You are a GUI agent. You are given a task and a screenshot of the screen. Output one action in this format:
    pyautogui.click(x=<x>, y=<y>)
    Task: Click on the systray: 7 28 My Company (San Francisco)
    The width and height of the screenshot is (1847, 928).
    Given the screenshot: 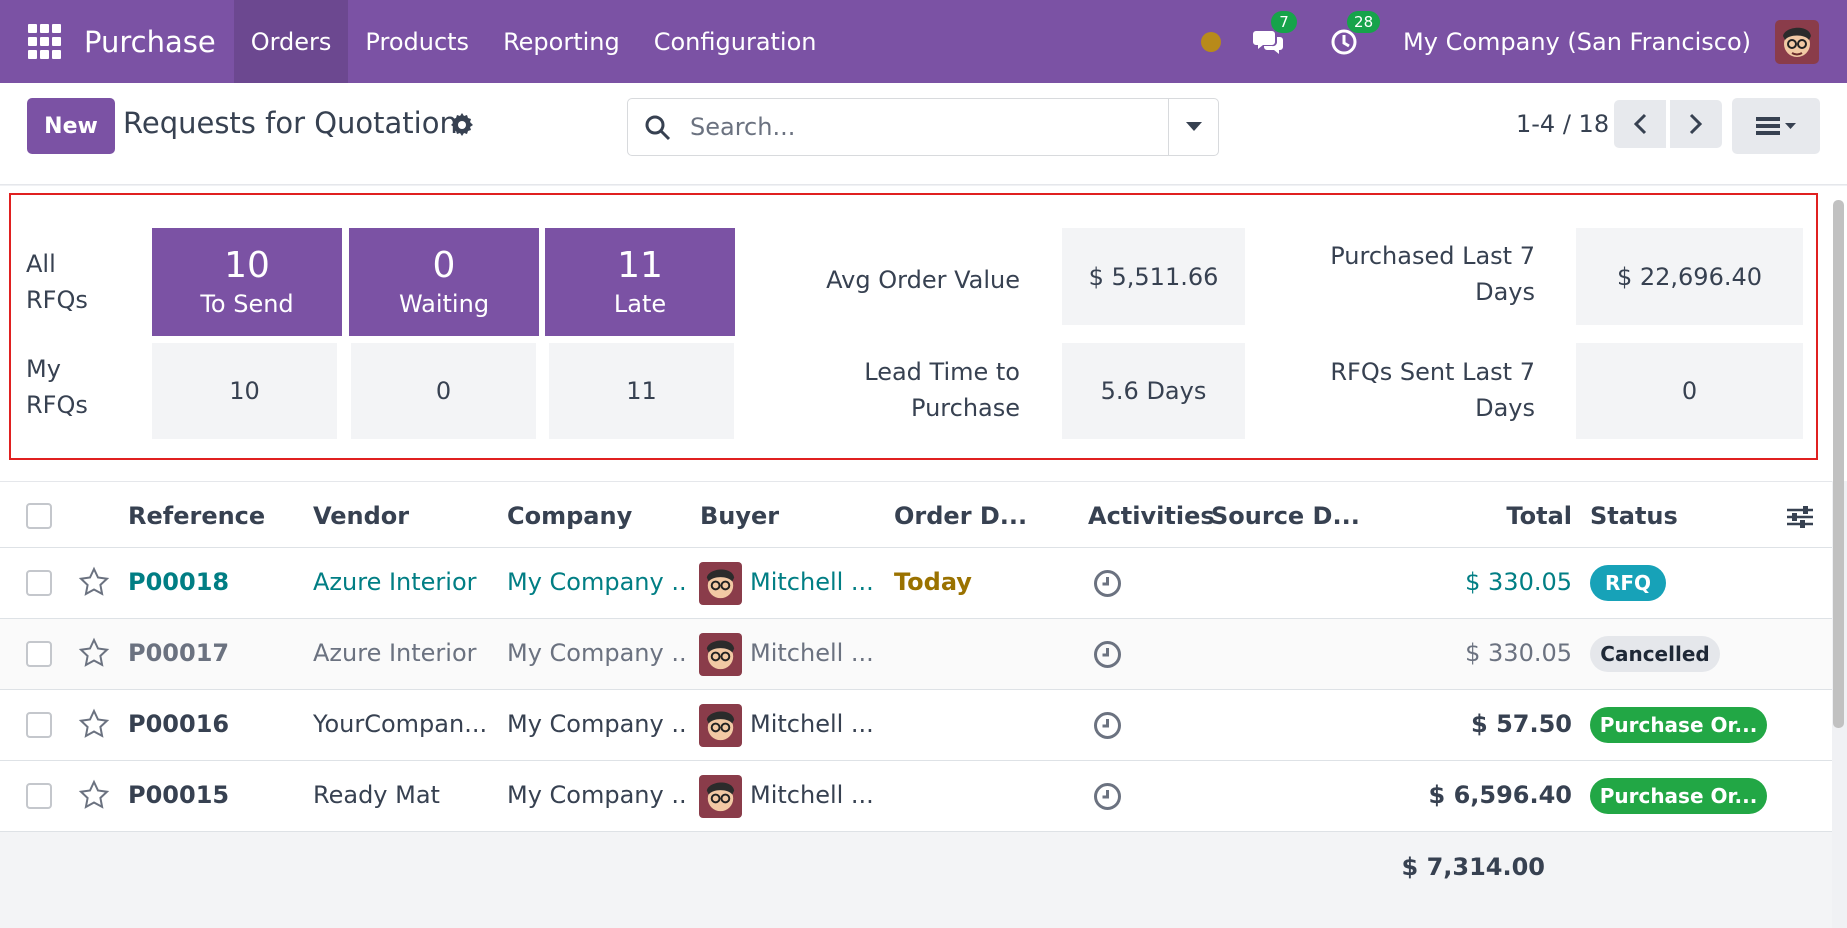 What is the action you would take?
    pyautogui.click(x=1524, y=41)
    